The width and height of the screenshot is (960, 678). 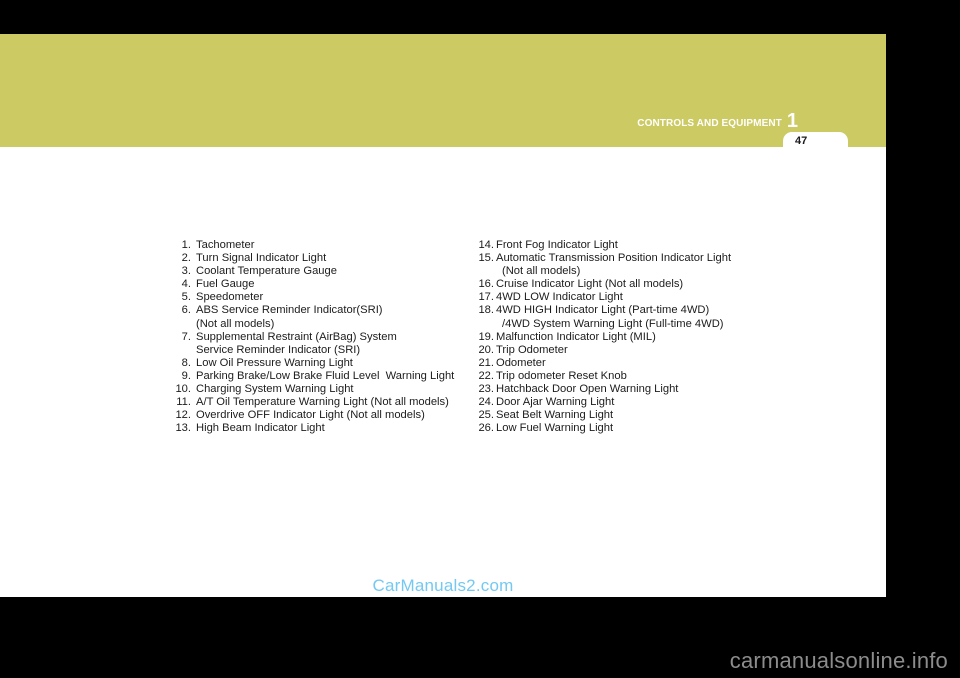 What do you see at coordinates (603, 310) in the screenshot?
I see `legend-item-label: 4WD HIGH Indicator Light (Part-time 4WD)` at bounding box center [603, 310].